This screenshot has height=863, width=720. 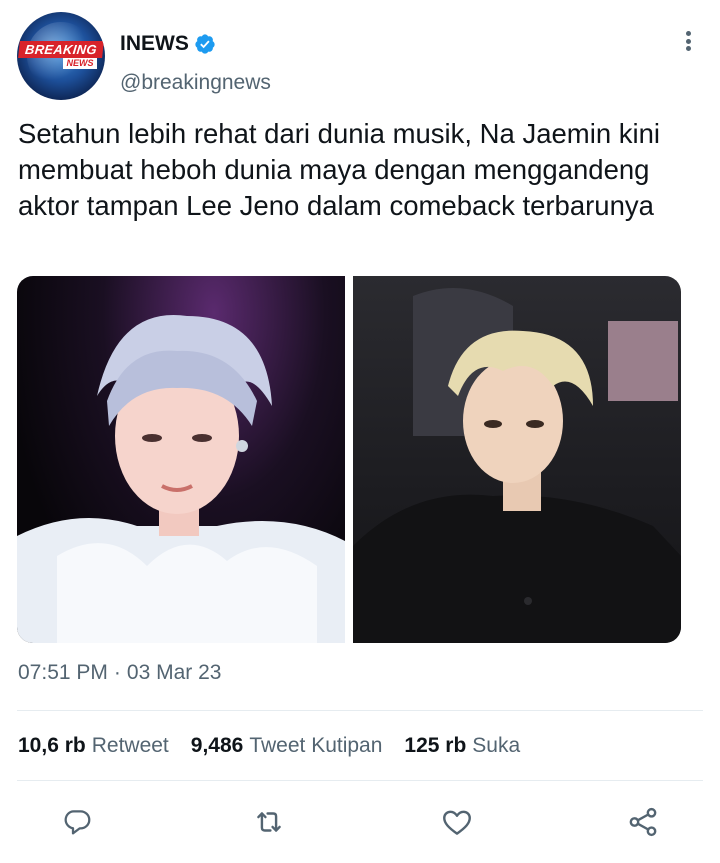 I want to click on reply-button, so click(x=77, y=822).